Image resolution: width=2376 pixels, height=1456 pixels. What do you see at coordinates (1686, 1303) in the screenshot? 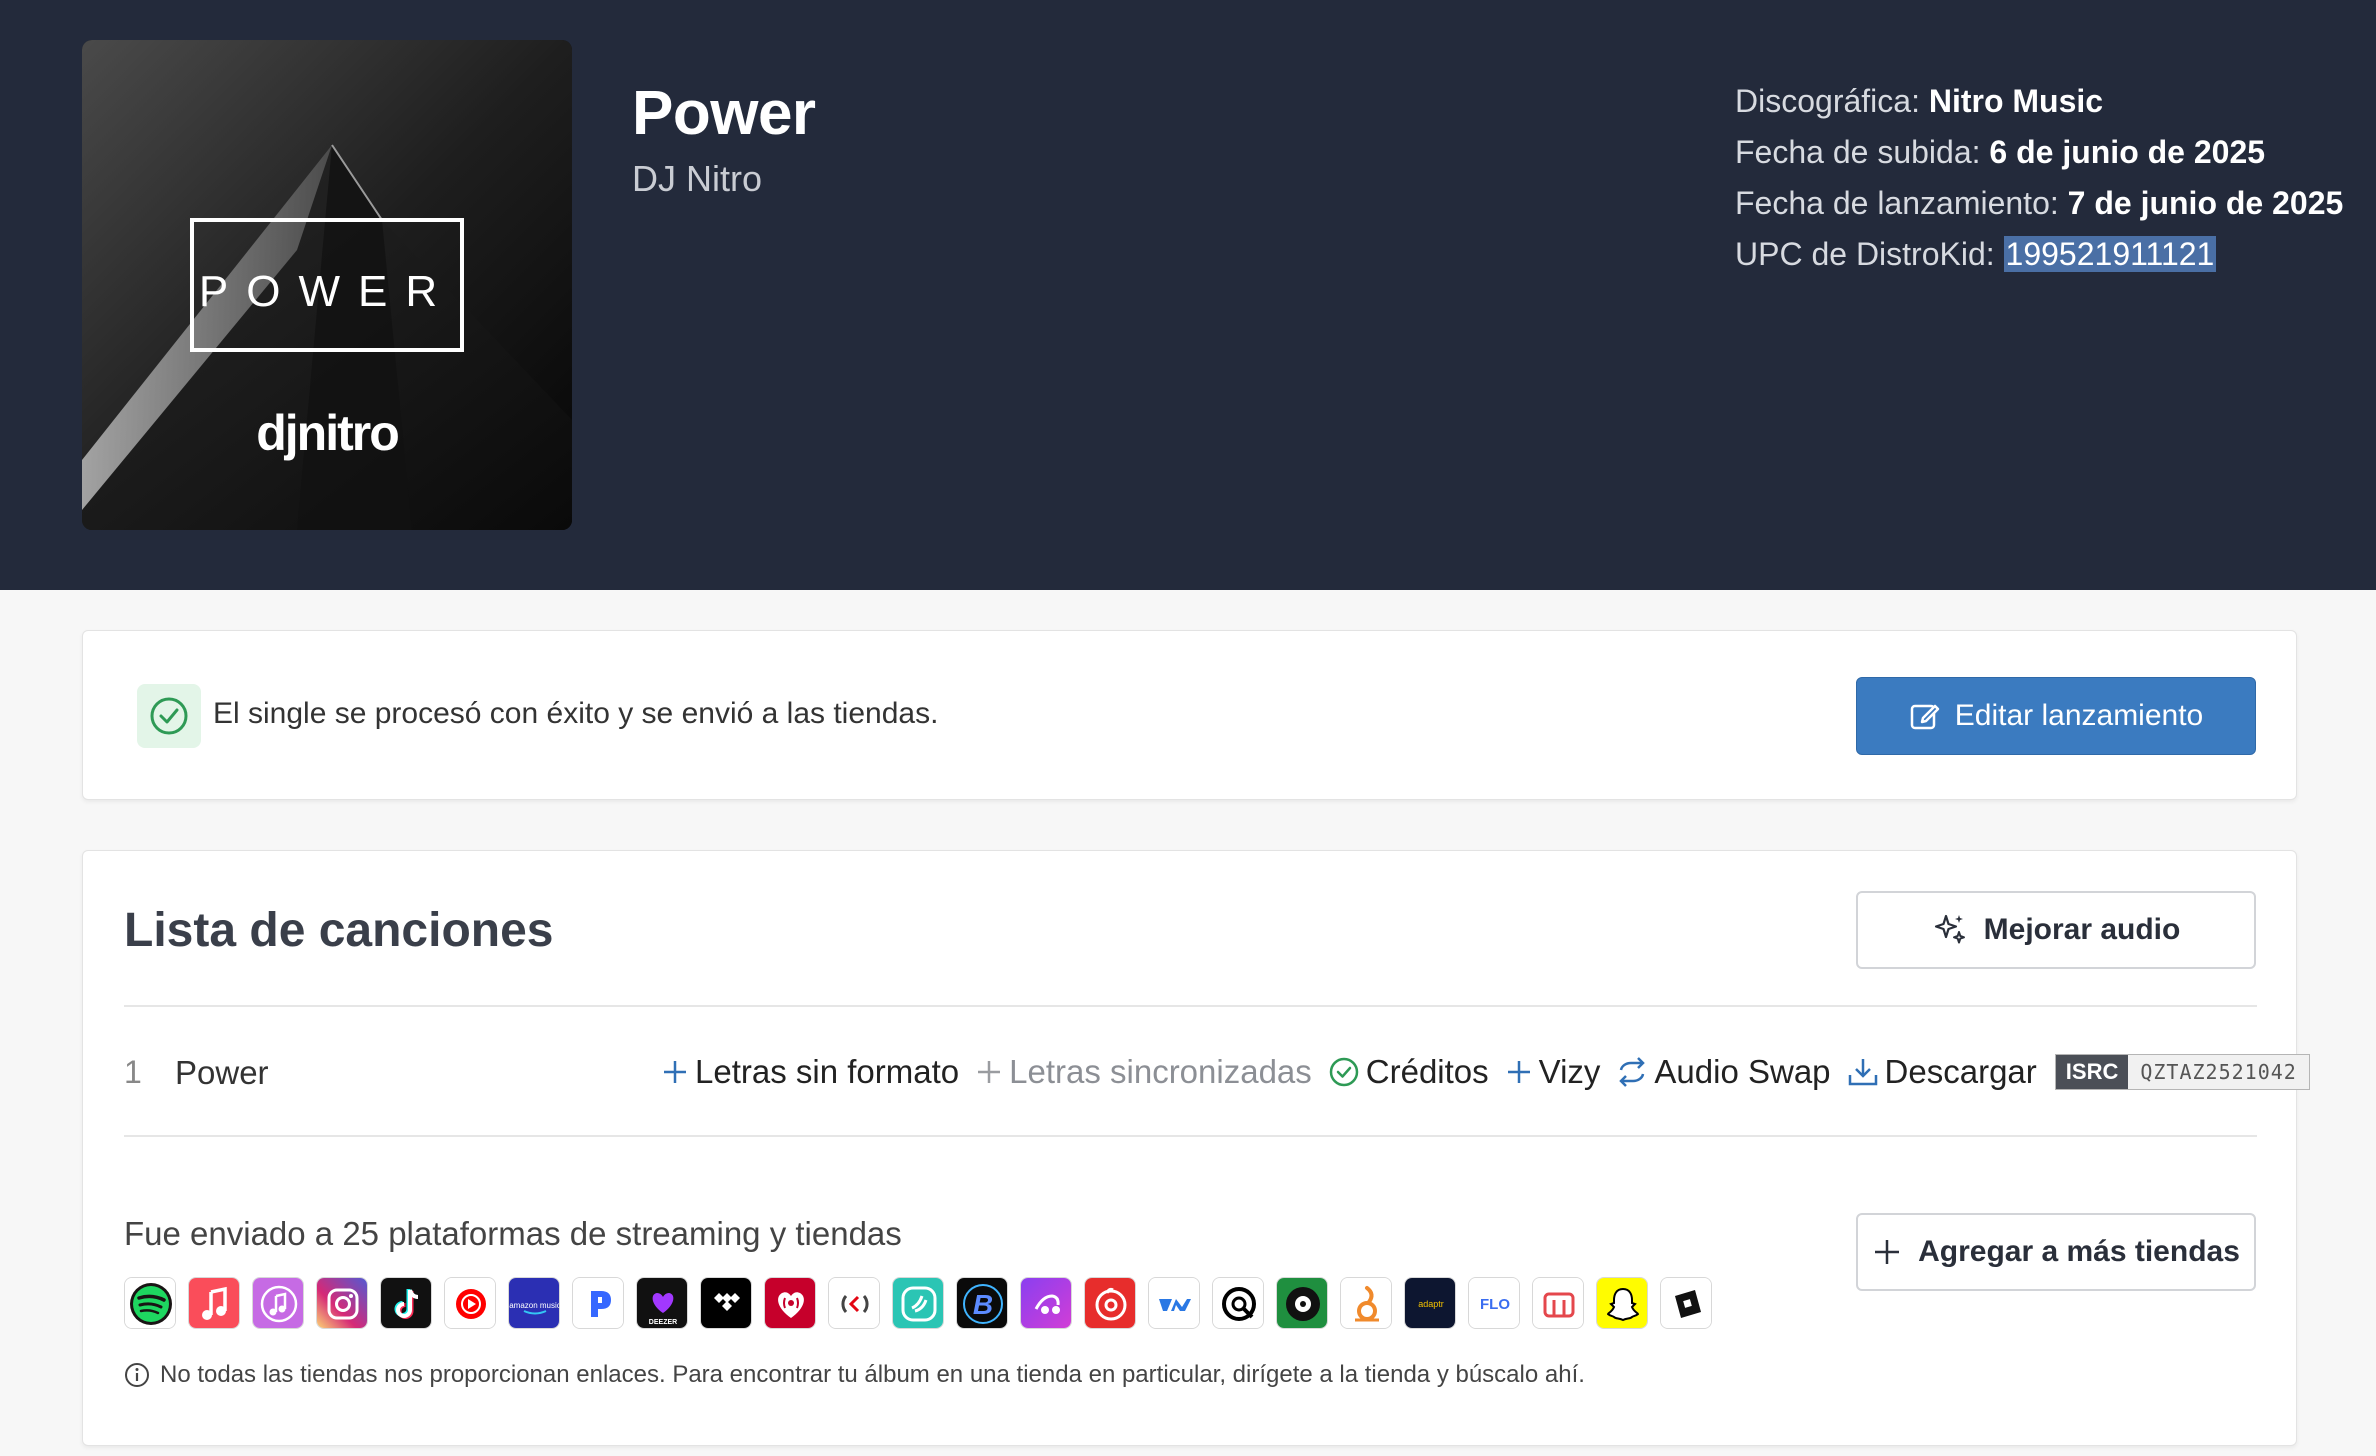
I see `roblox-icon` at bounding box center [1686, 1303].